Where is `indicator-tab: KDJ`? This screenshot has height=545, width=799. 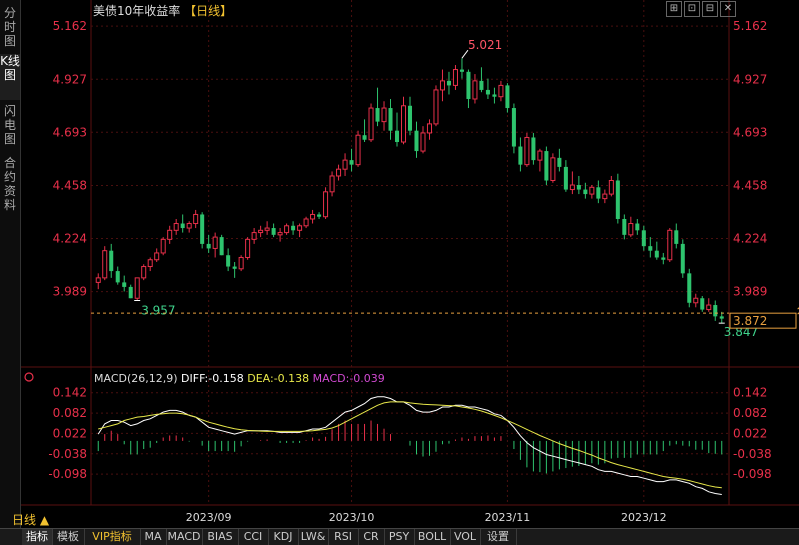
indicator-tab: KDJ is located at coordinates (283, 537).